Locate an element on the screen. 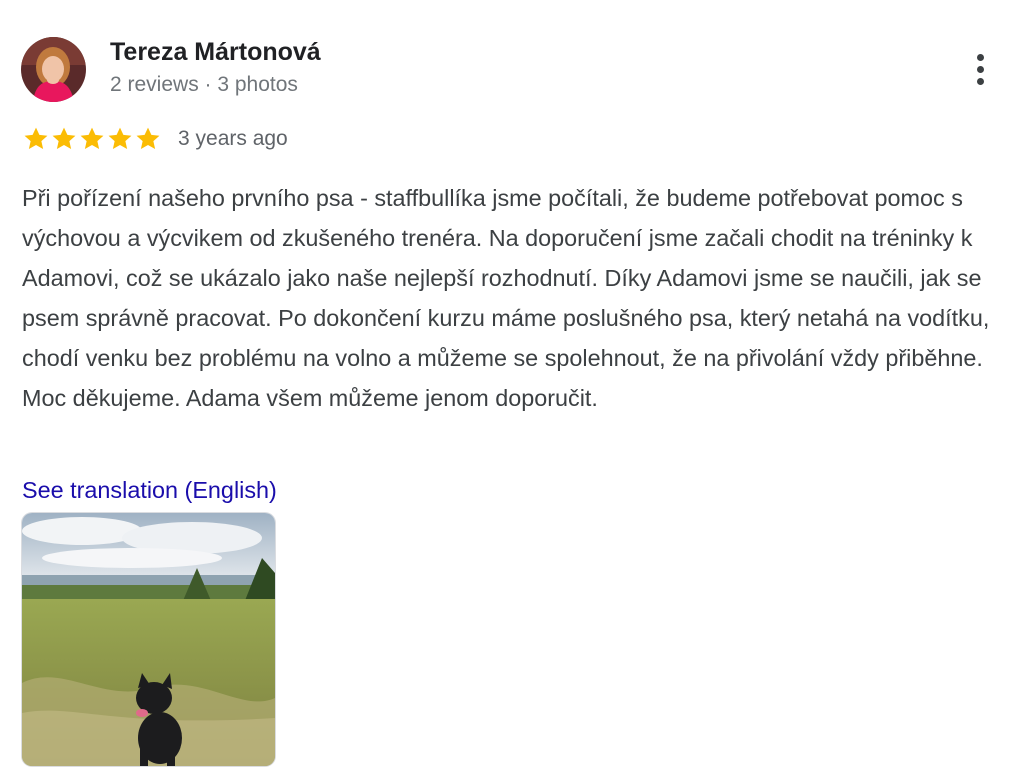  see-translation-link: See translation (English) is located at coordinates (149, 490).